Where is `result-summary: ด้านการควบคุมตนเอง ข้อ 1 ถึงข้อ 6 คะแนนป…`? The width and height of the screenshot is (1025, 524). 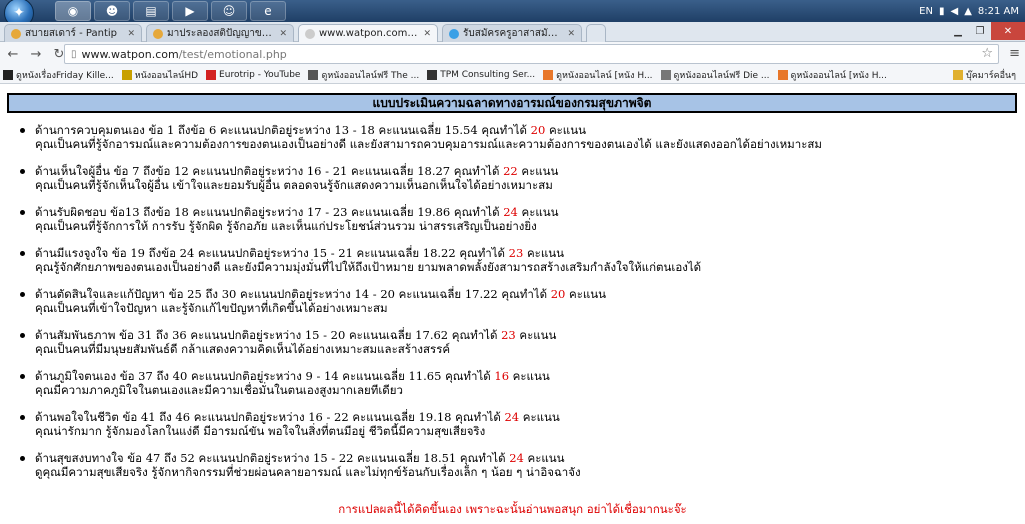
result-summary: ด้านการควบคุมตนเอง ข้อ 1 ถึงข้อ 6 คะแนนป… is located at coordinates (310, 130).